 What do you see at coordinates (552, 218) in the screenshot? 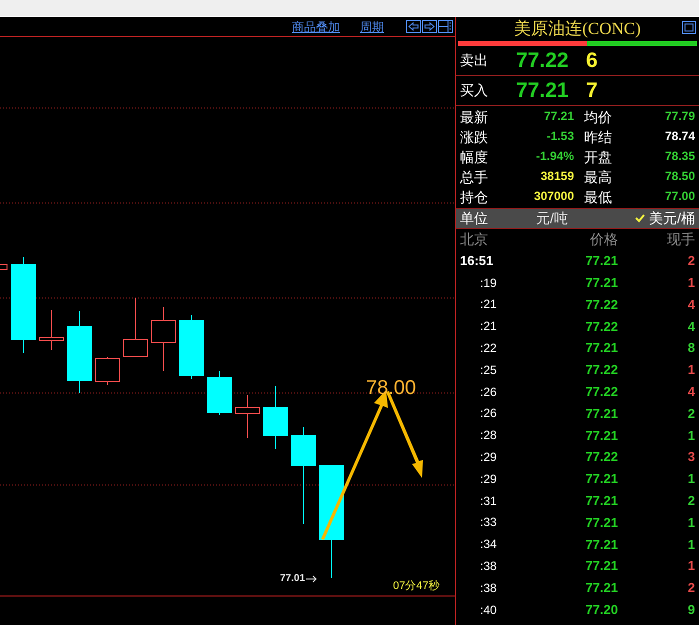
I see `unit-option: 元/吨` at bounding box center [552, 218].